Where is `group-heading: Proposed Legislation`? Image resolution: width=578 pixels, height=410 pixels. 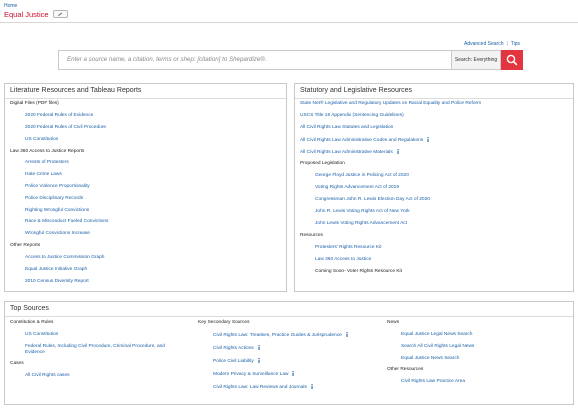 group-heading: Proposed Legislation is located at coordinates (322, 163).